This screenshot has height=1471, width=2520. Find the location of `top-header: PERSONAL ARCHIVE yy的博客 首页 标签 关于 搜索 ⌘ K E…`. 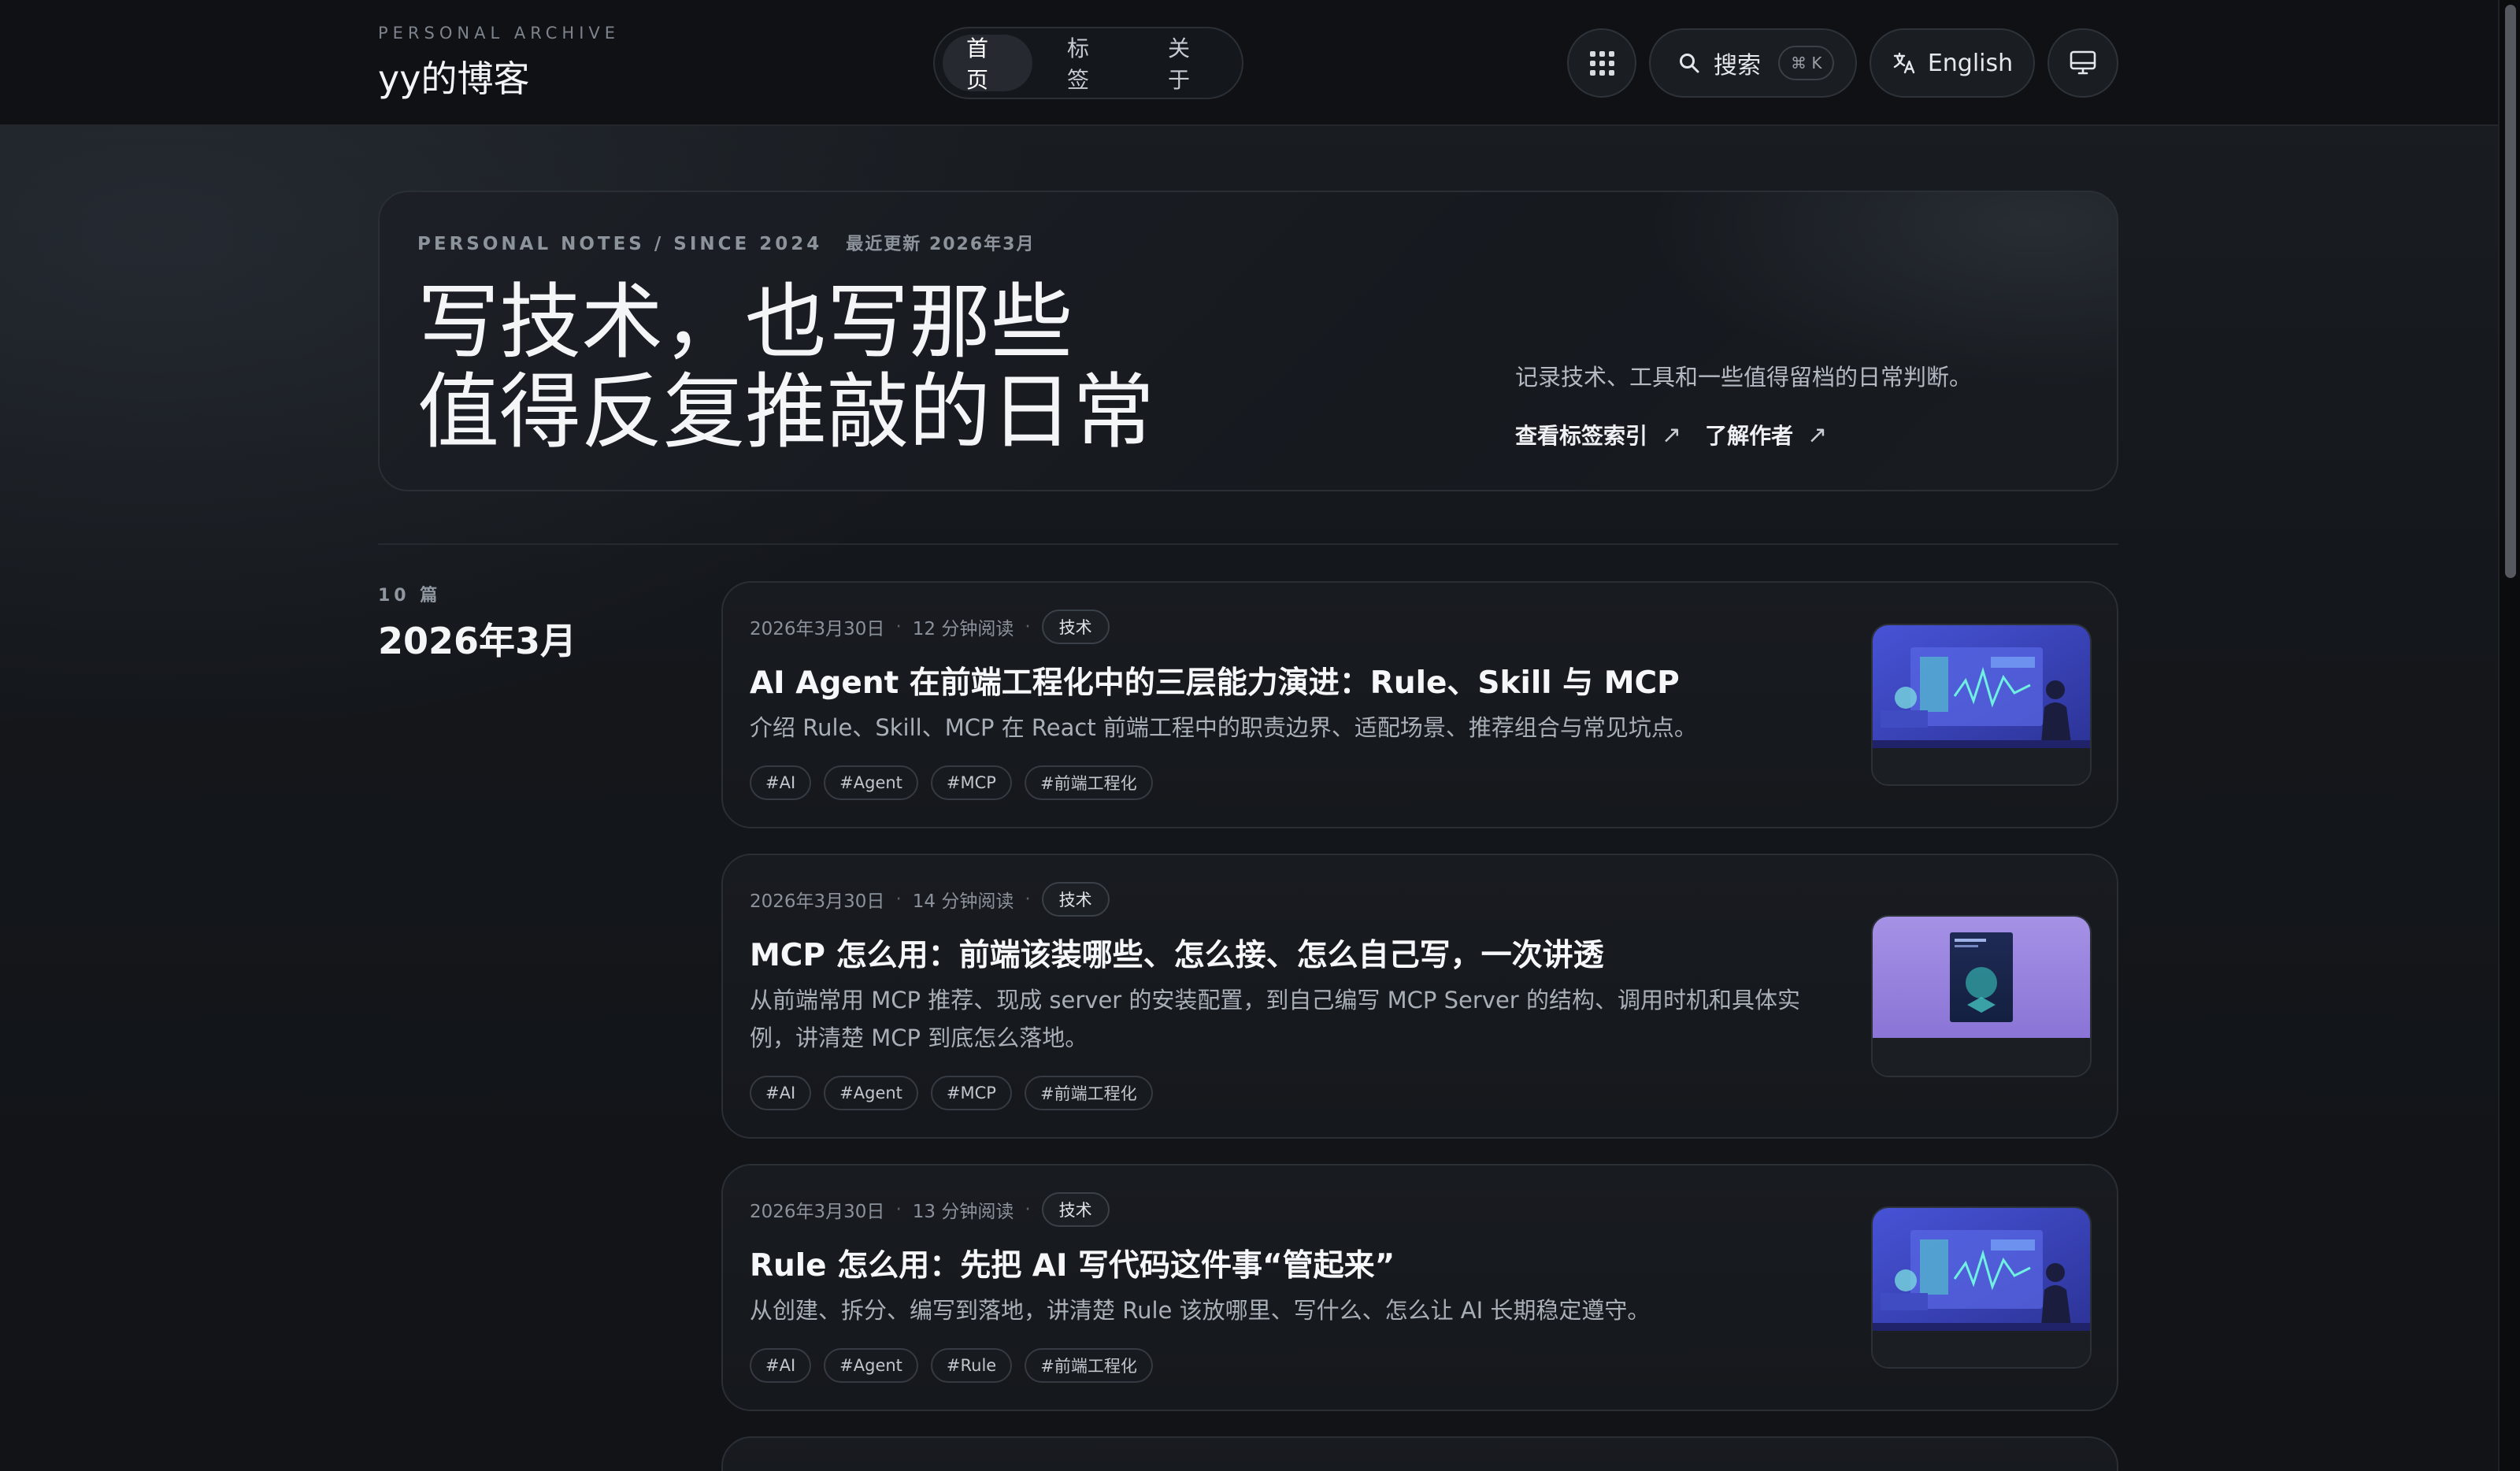

top-header: PERSONAL ARCHIVE yy的博客 首页 标签 关于 搜索 ⌘ K E… is located at coordinates (1249, 63).